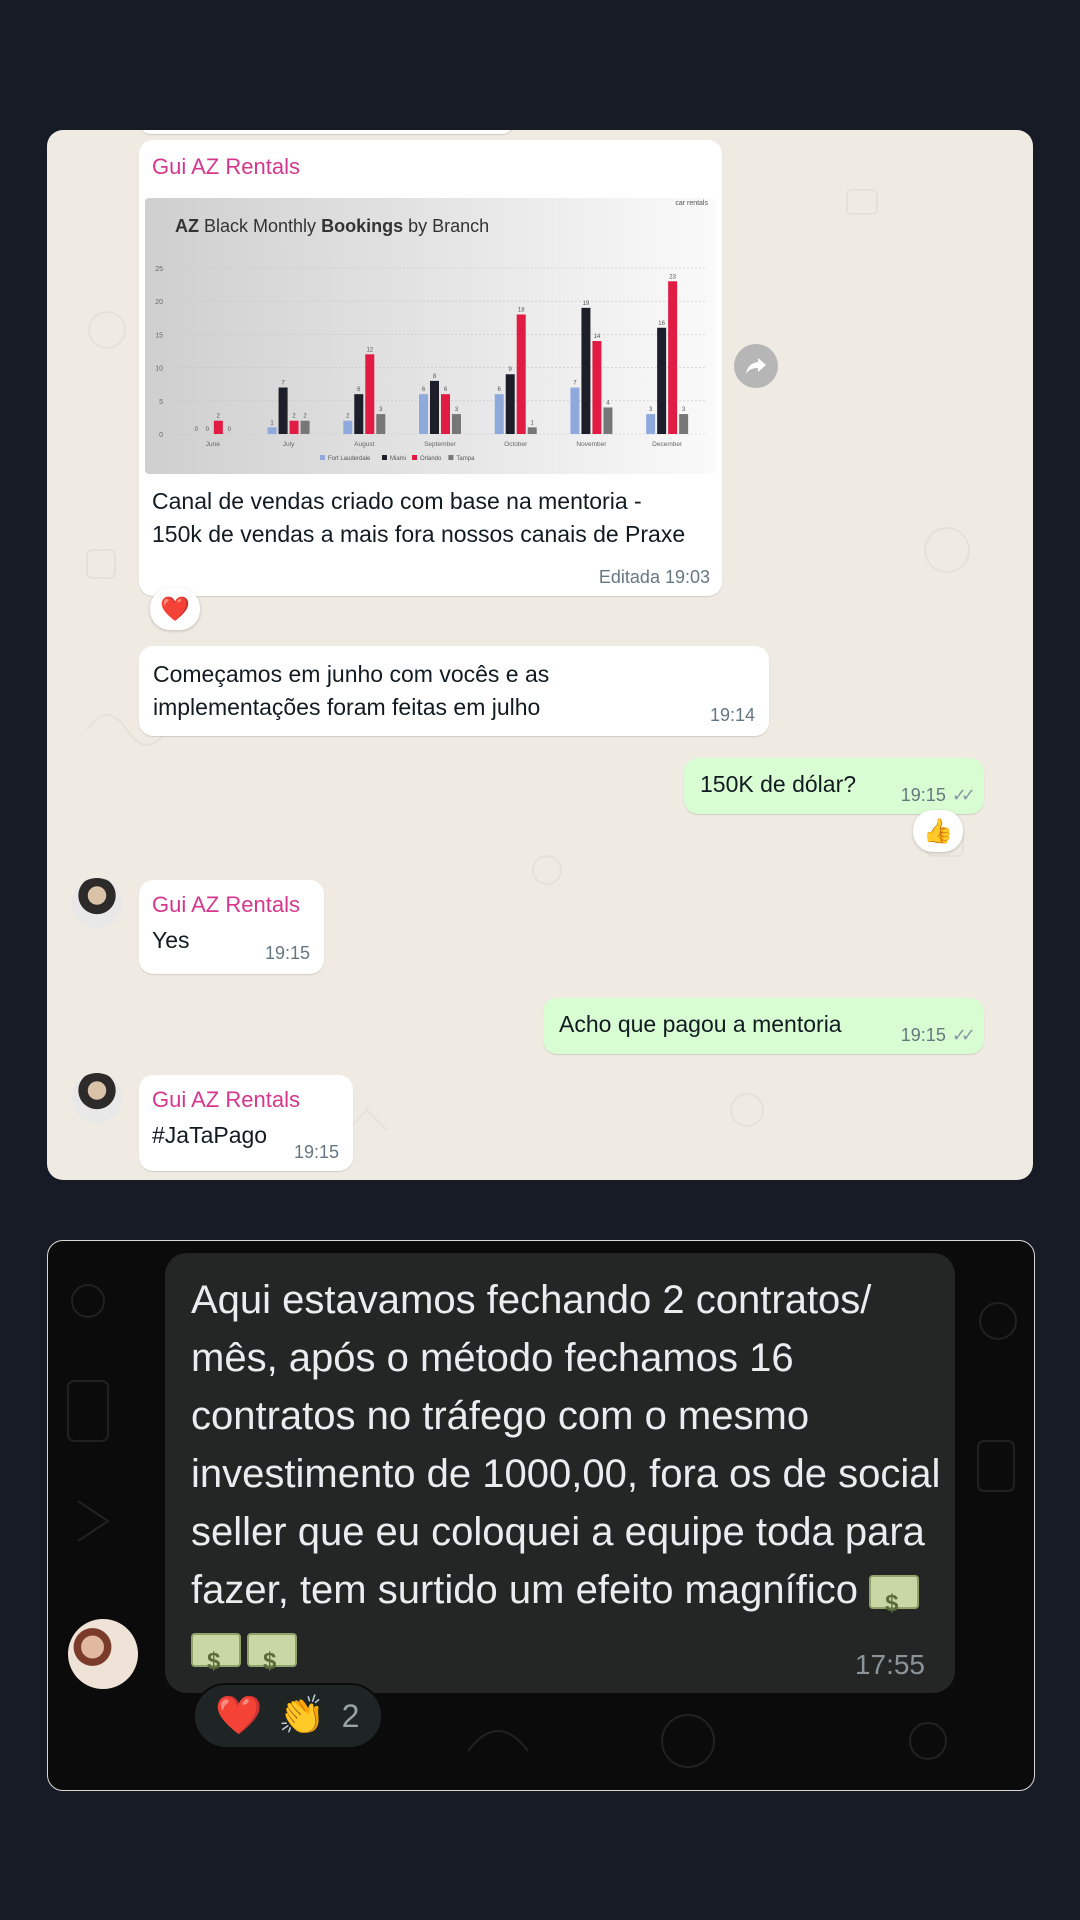 The height and width of the screenshot is (1920, 1080). What do you see at coordinates (500, 390) in the screenshot?
I see `bar-value-label: 6` at bounding box center [500, 390].